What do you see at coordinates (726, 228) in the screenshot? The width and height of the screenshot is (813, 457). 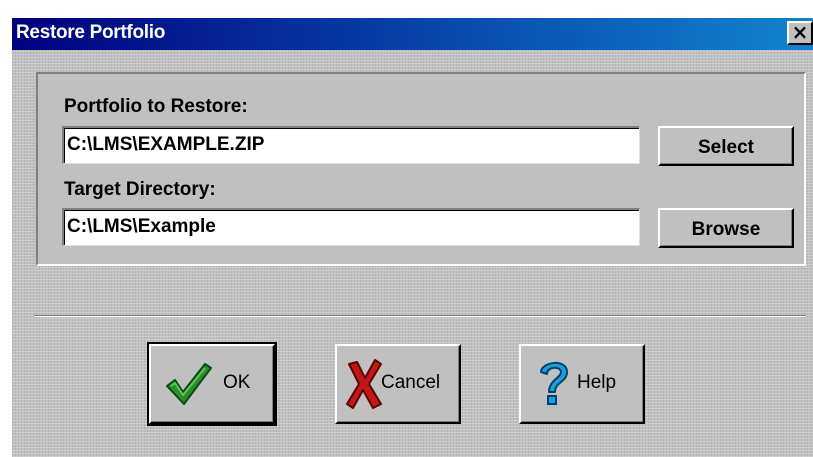 I see `browse-button: Browse` at bounding box center [726, 228].